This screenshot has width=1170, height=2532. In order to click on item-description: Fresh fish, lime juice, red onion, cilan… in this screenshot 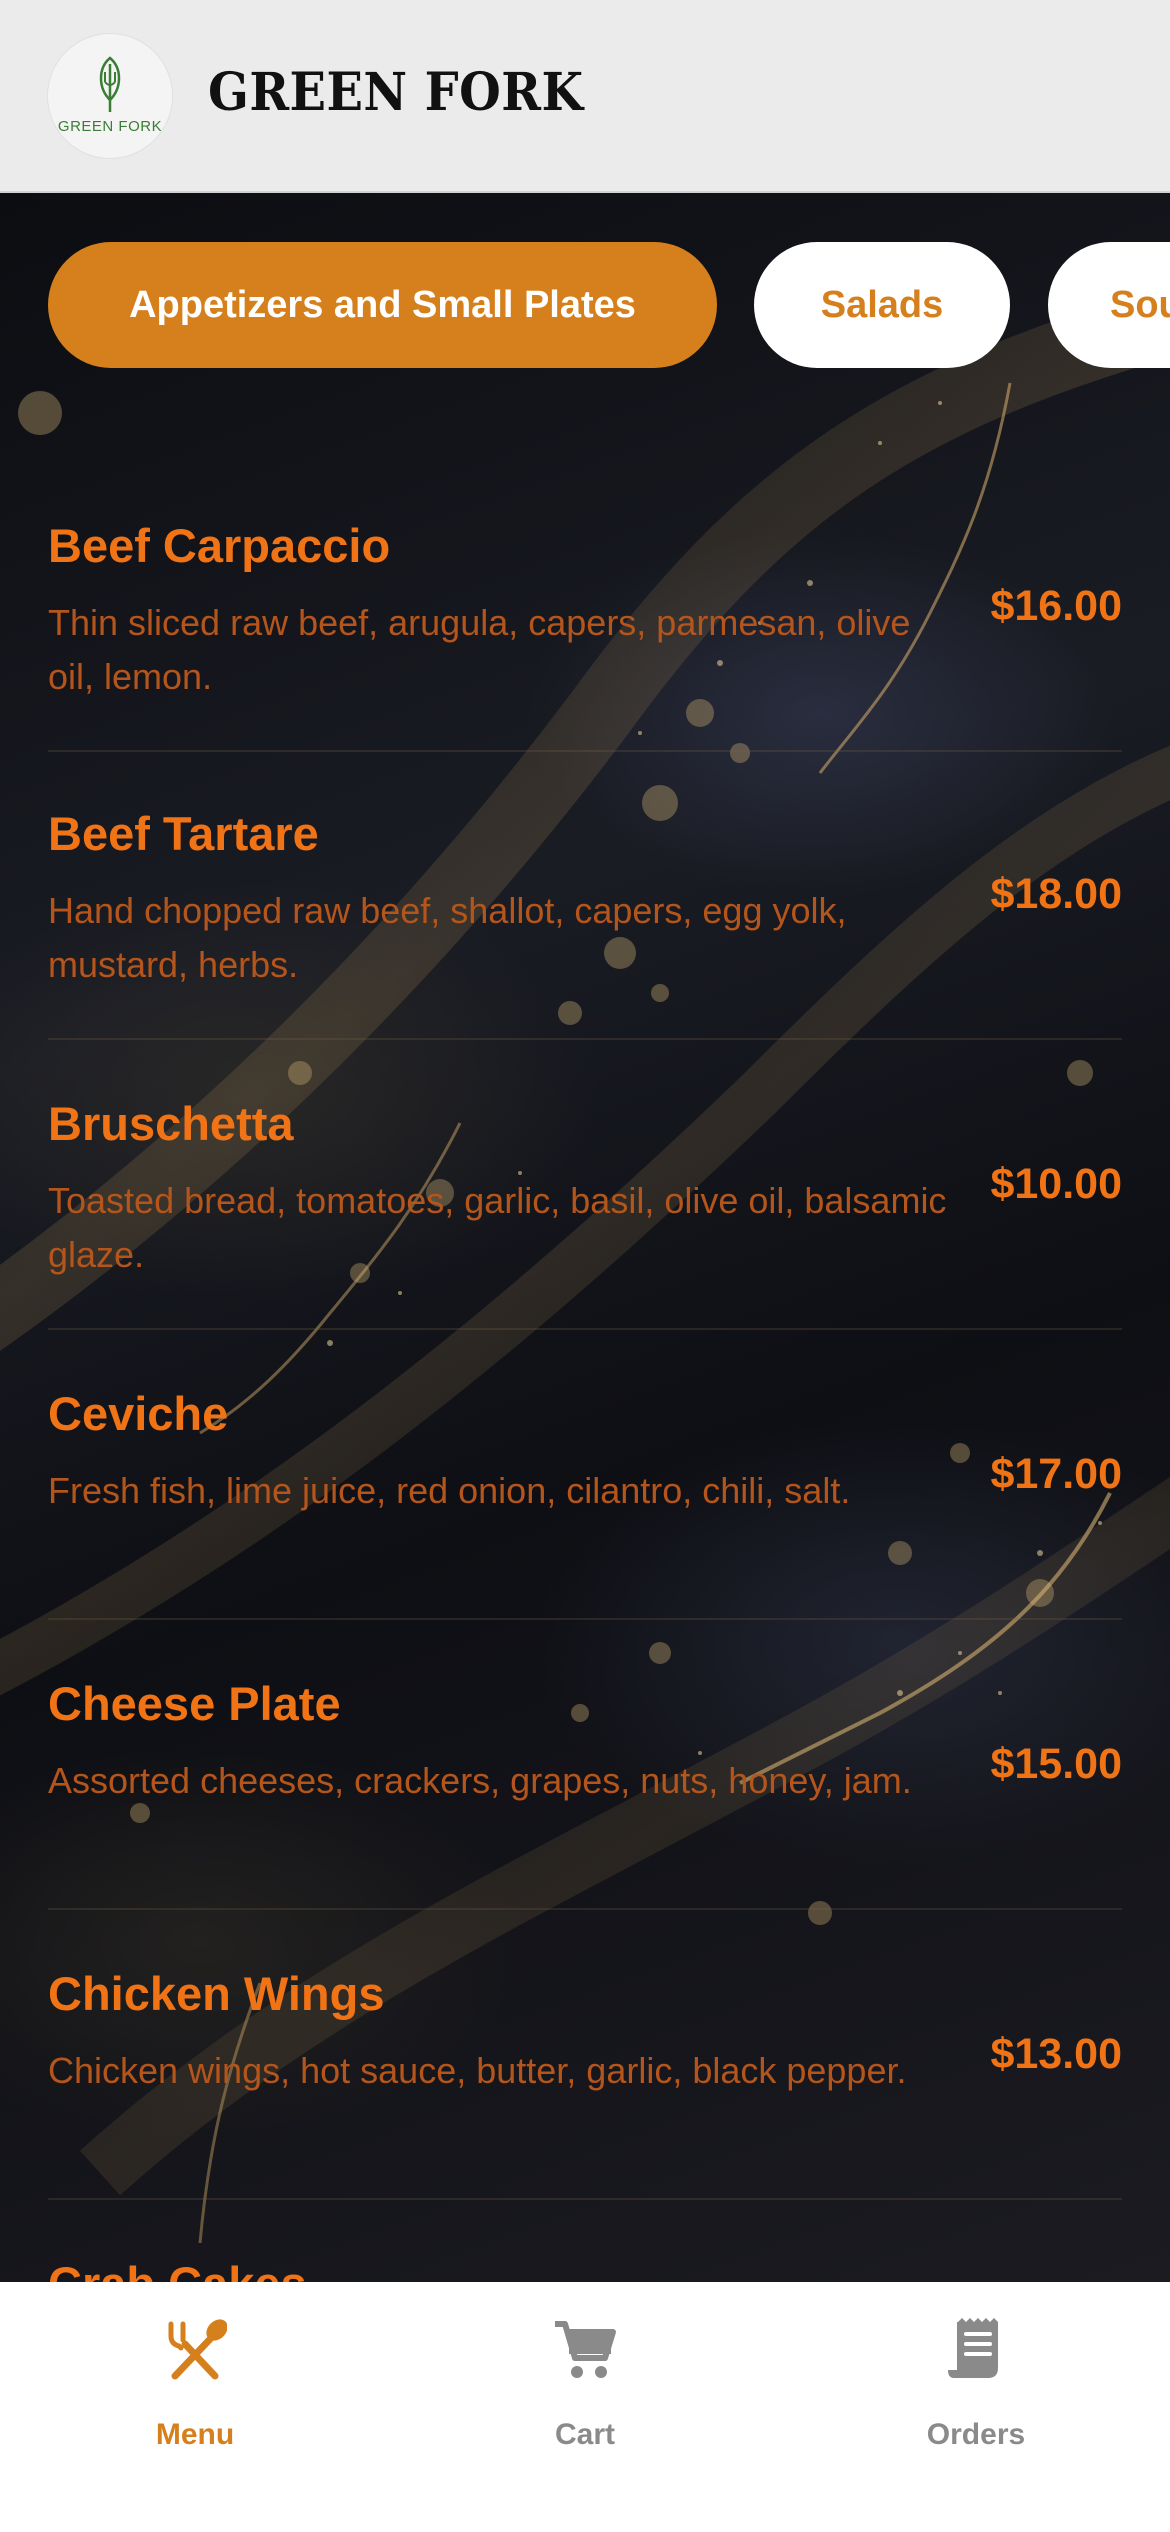, I will do `click(449, 1490)`.